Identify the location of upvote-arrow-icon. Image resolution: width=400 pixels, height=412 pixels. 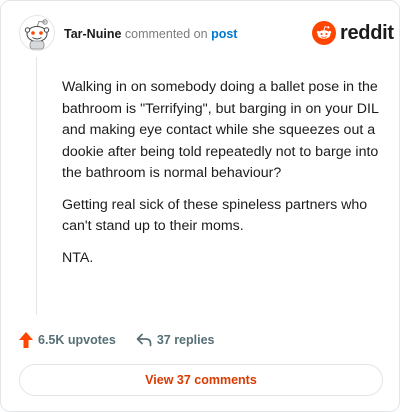
(26, 340).